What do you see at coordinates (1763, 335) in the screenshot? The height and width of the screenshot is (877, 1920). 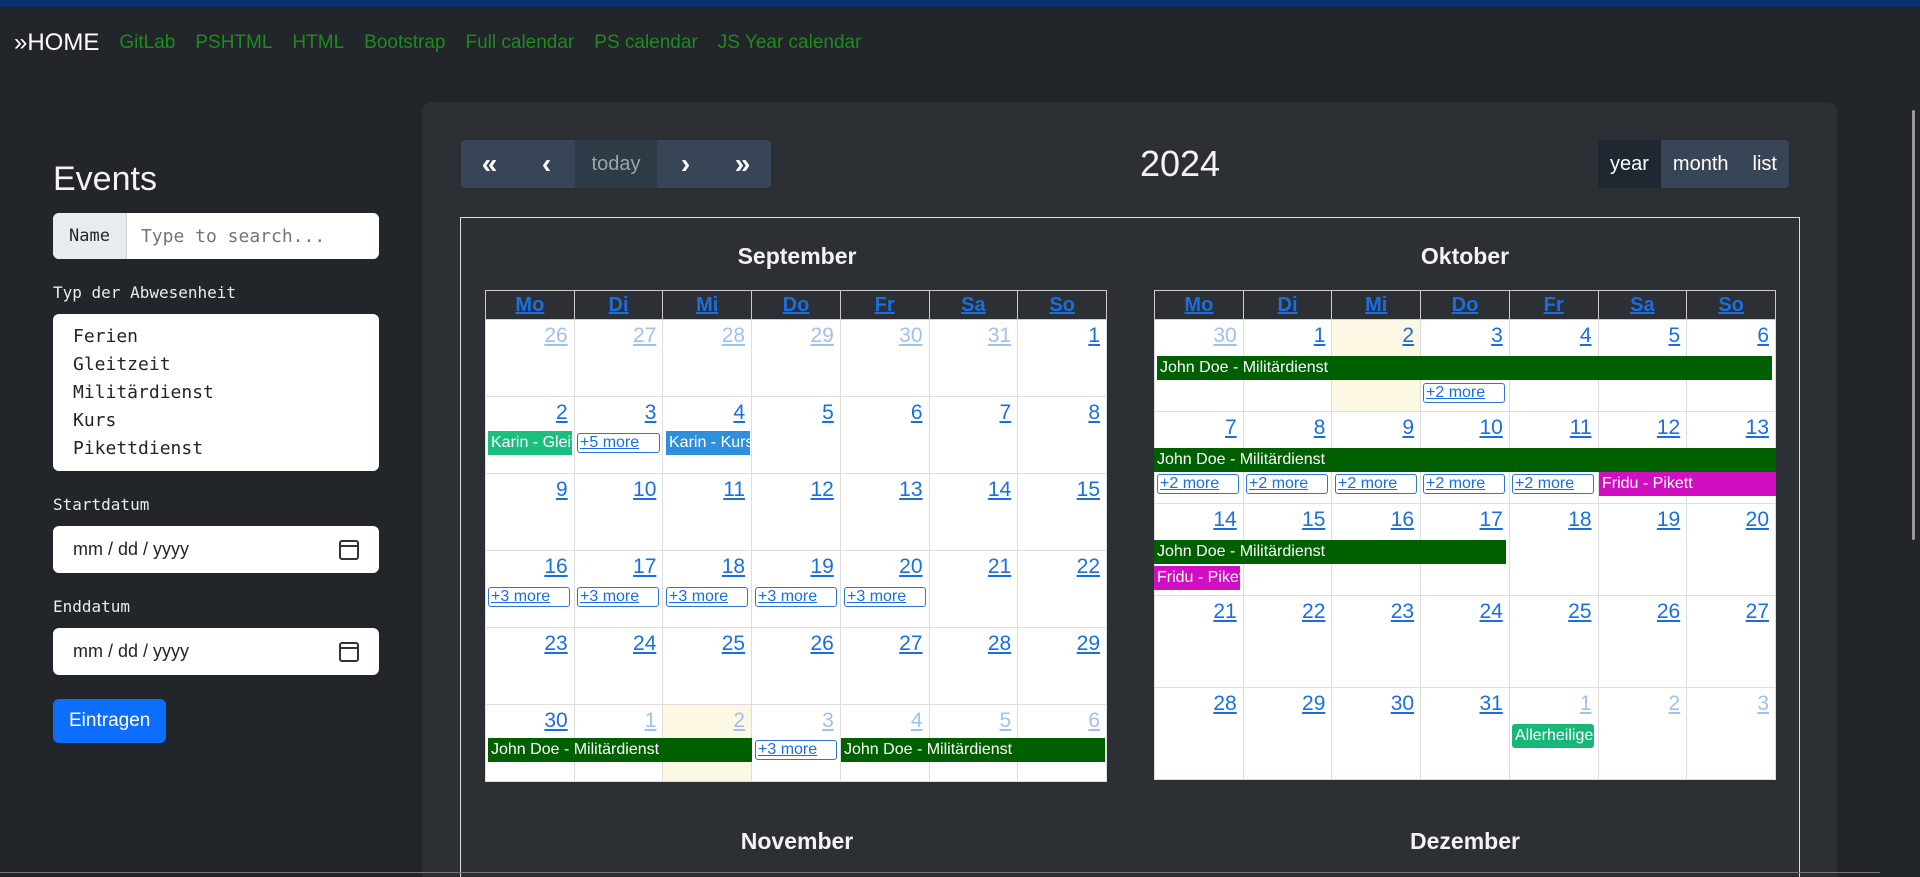 I see `day-number-link: 6` at bounding box center [1763, 335].